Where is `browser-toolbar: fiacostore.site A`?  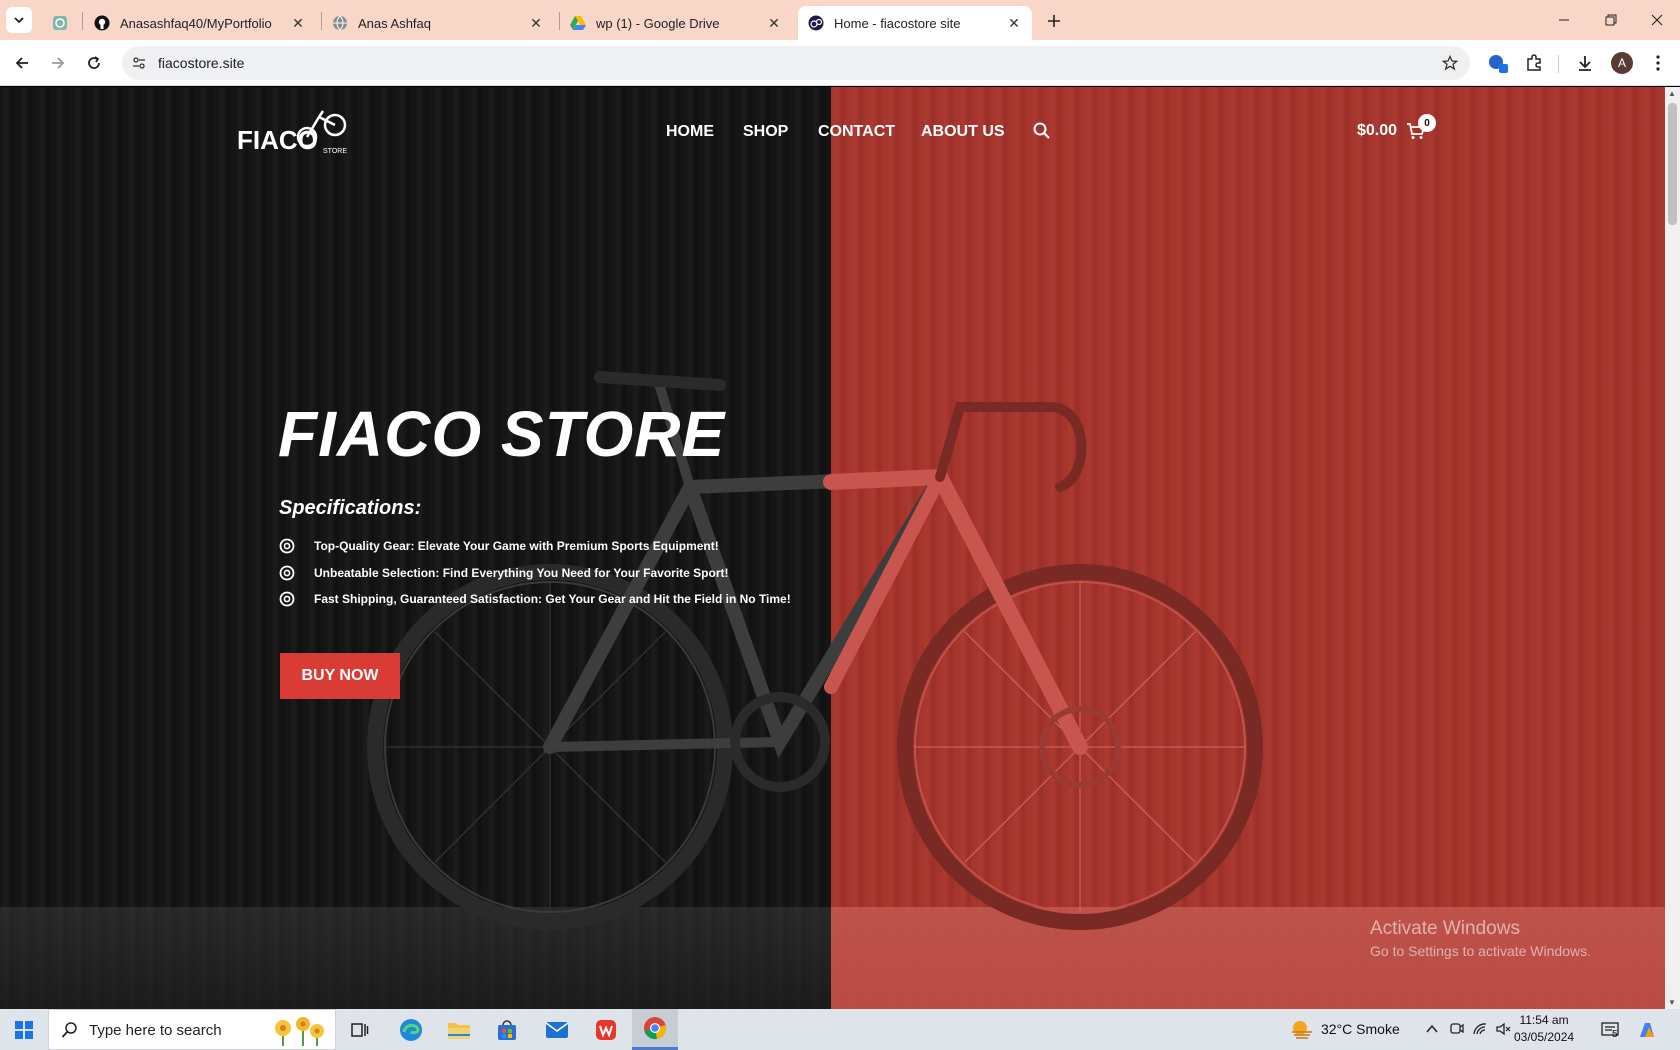 browser-toolbar: fiacostore.site A is located at coordinates (840, 63).